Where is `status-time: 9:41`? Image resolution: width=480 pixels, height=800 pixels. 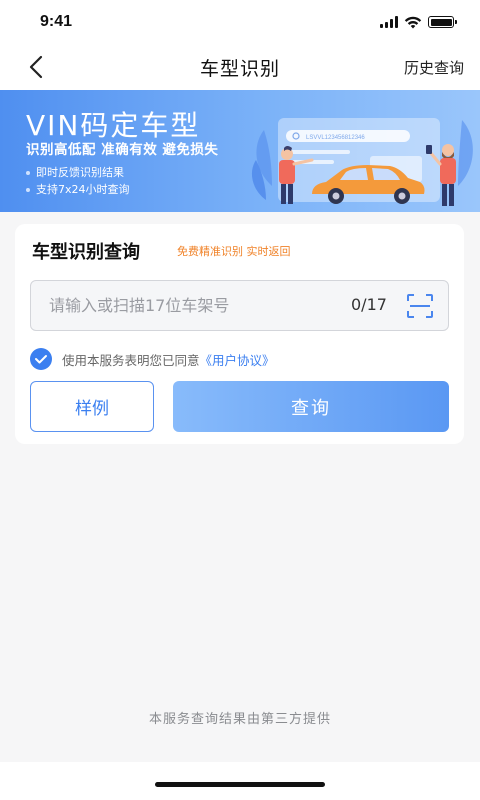 status-time: 9:41 is located at coordinates (56, 21).